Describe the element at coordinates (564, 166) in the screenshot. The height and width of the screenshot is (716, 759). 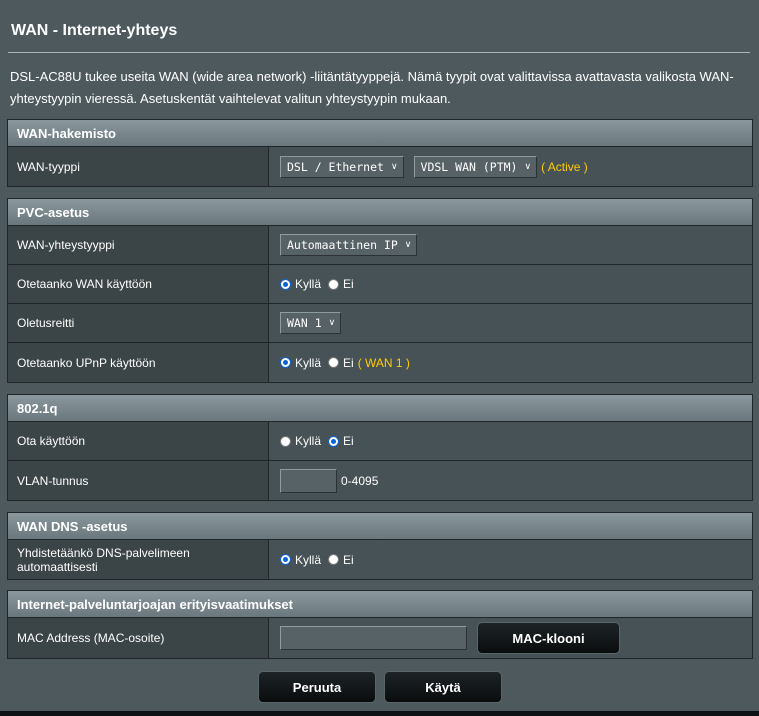
I see `wan-status-note: ( Active )` at that location.